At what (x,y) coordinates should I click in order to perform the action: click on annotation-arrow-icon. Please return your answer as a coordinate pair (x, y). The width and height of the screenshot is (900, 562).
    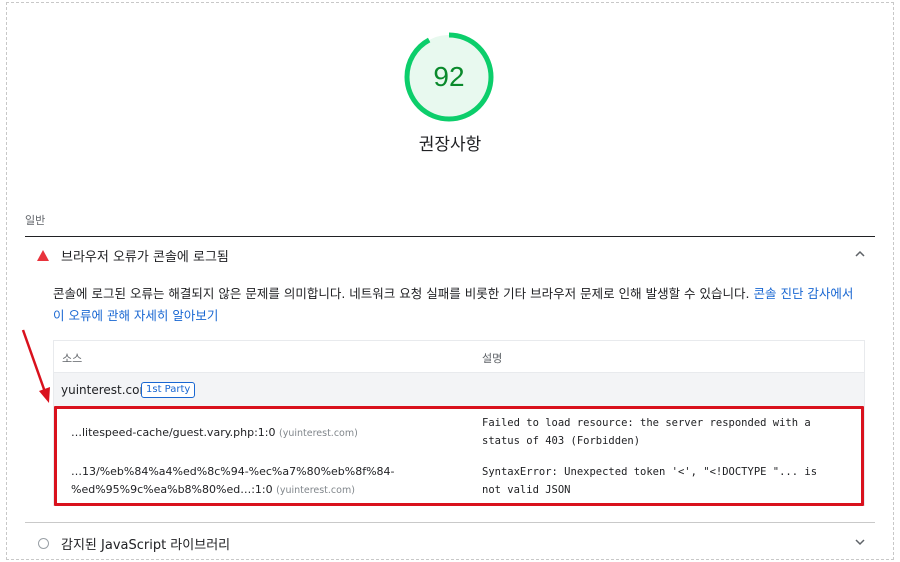
    Looking at the image, I should click on (35, 366).